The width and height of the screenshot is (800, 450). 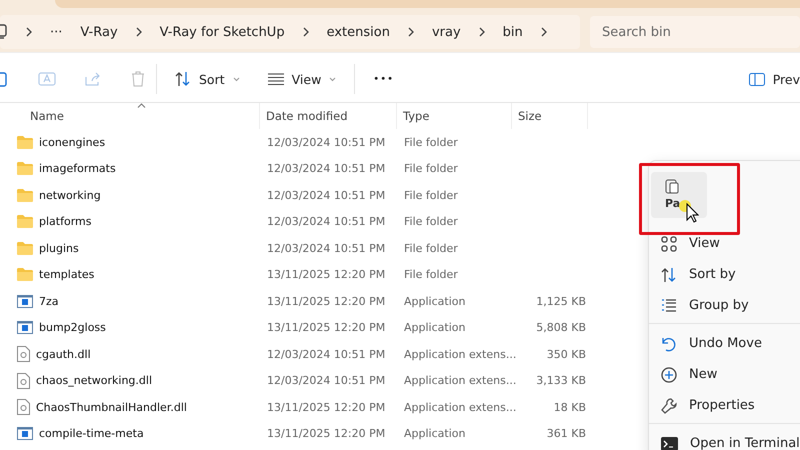 I want to click on size-cell: 361 KB, so click(x=566, y=433).